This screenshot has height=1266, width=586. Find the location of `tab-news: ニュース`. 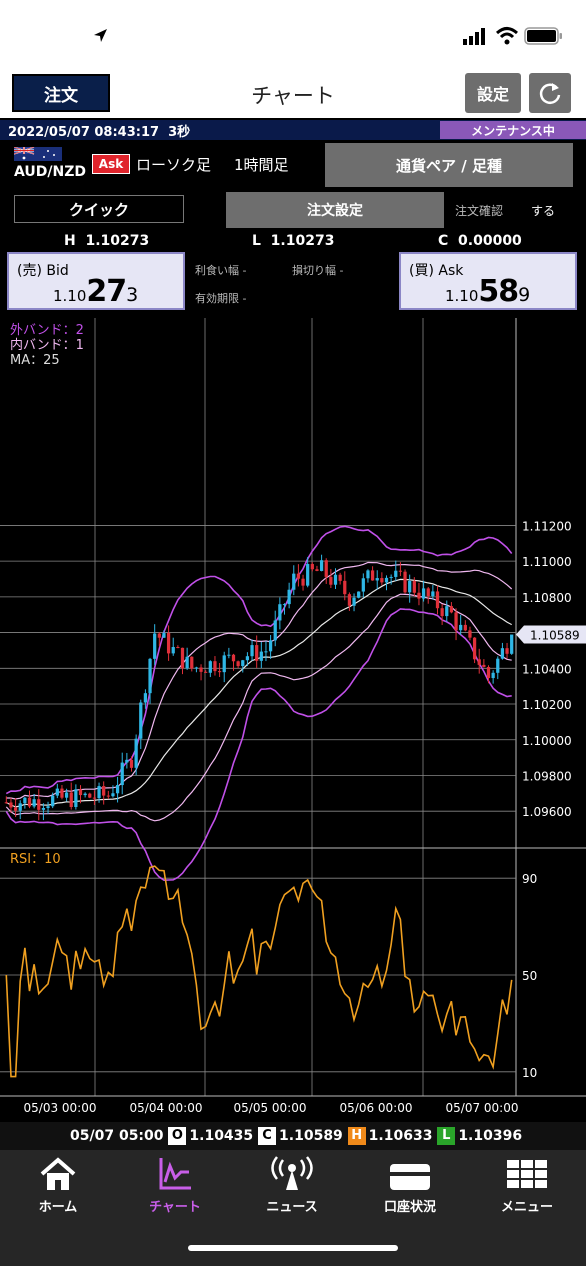

tab-news: ニュース is located at coordinates (292, 1185).